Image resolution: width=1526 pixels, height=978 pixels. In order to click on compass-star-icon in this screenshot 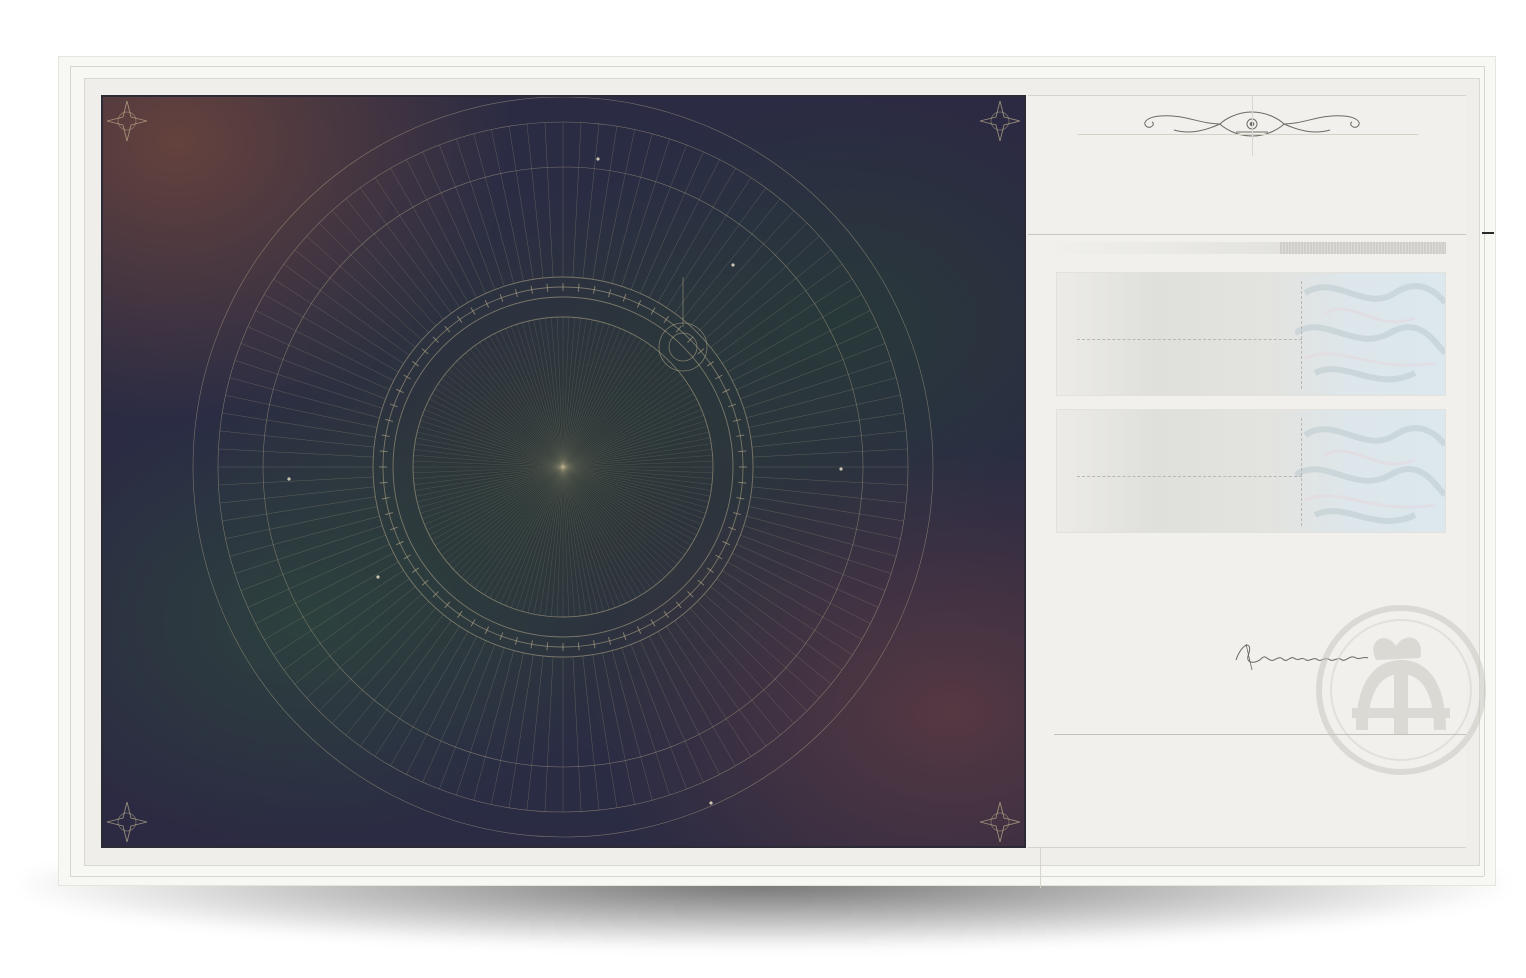, I will do `click(1000, 121)`.